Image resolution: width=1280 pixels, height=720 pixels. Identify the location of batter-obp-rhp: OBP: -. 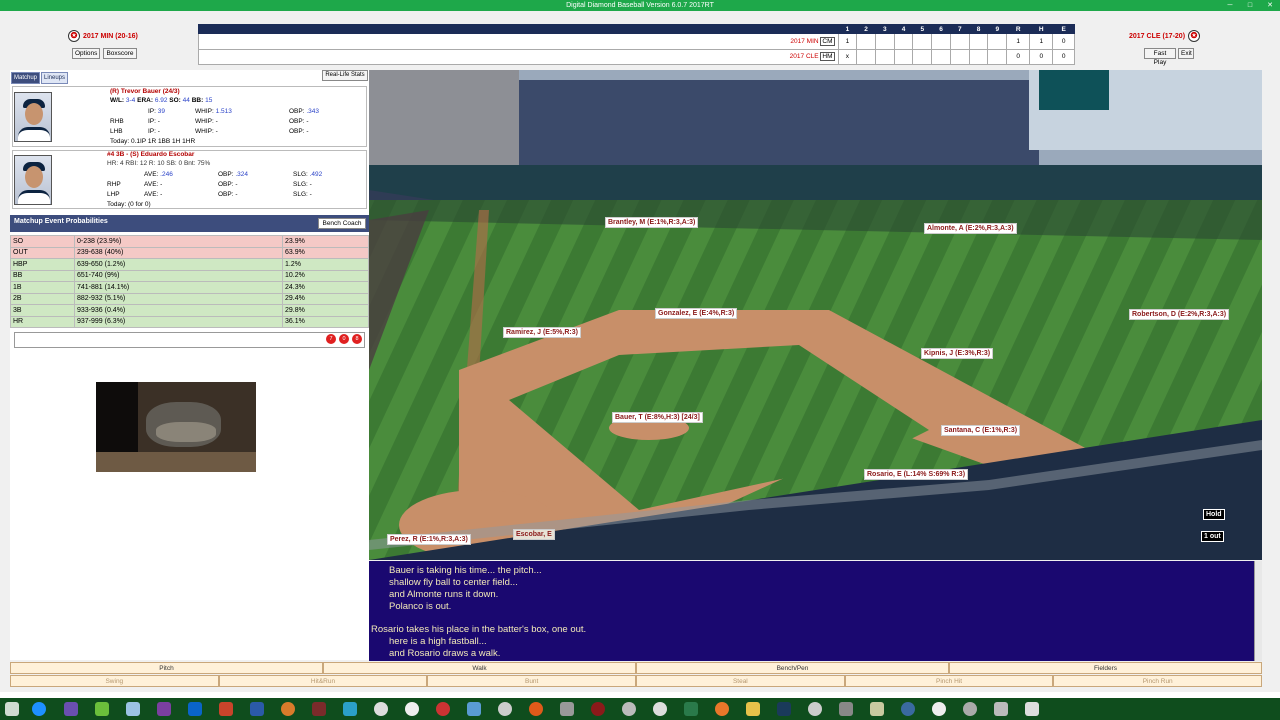
(228, 184).